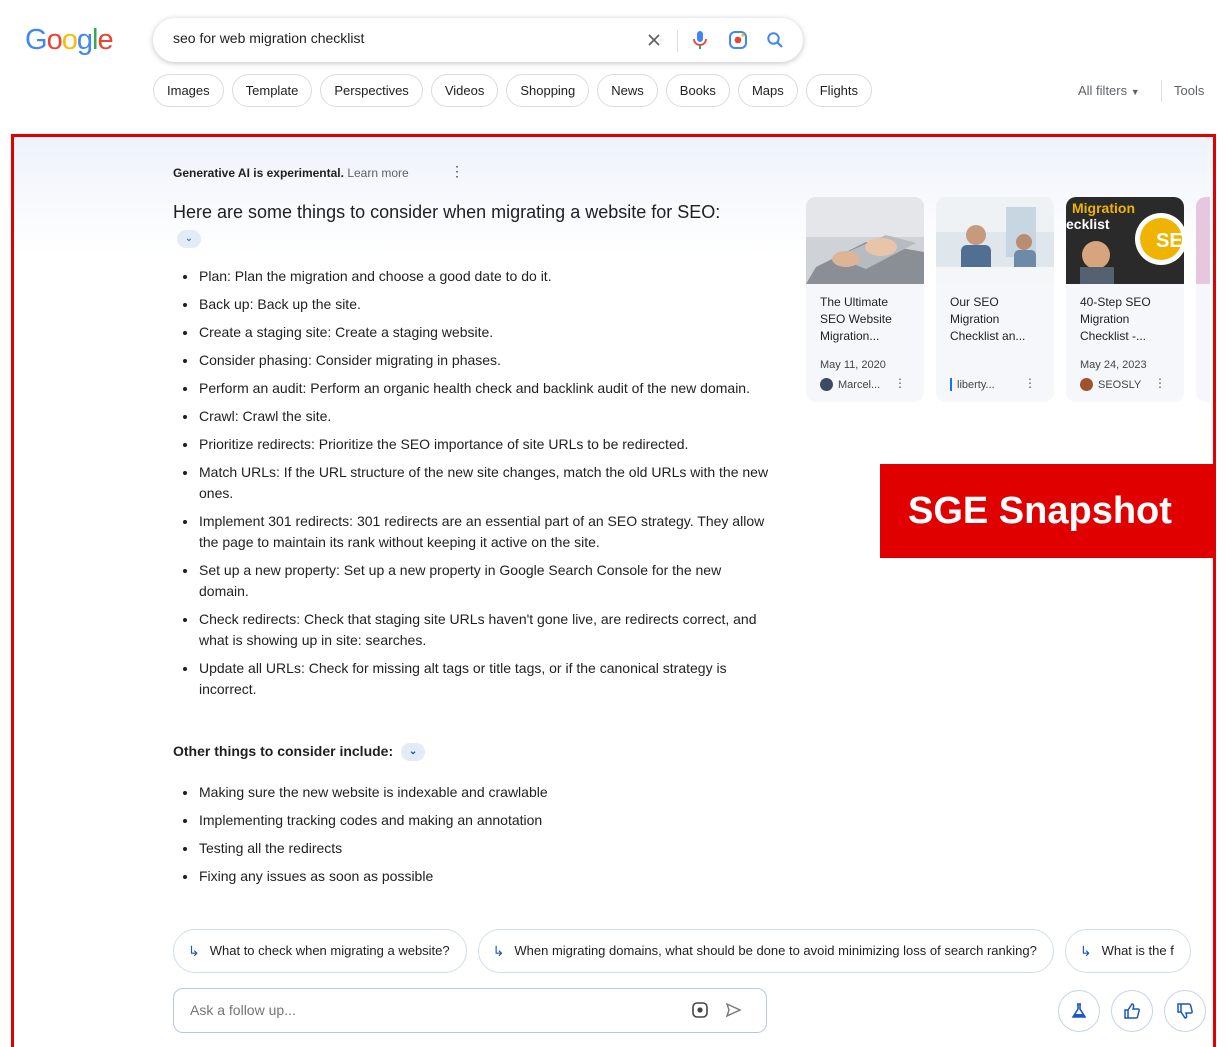 This screenshot has height=1047, width=1227. I want to click on tools-divider, so click(1161, 91).